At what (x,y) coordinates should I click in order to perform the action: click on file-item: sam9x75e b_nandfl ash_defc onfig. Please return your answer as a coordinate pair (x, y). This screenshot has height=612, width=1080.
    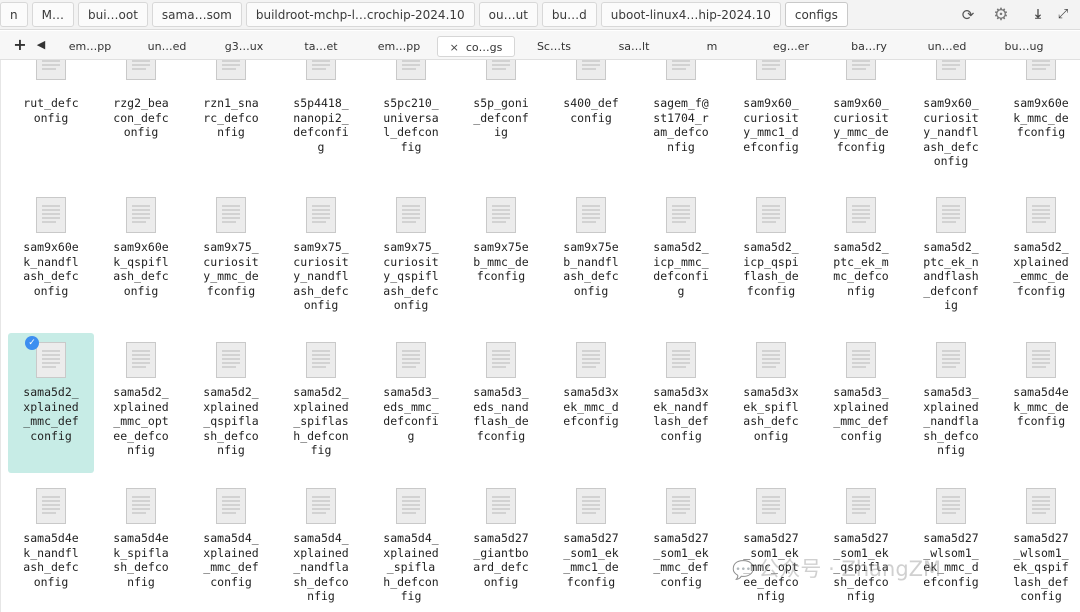
    Looking at the image, I should click on (591, 253).